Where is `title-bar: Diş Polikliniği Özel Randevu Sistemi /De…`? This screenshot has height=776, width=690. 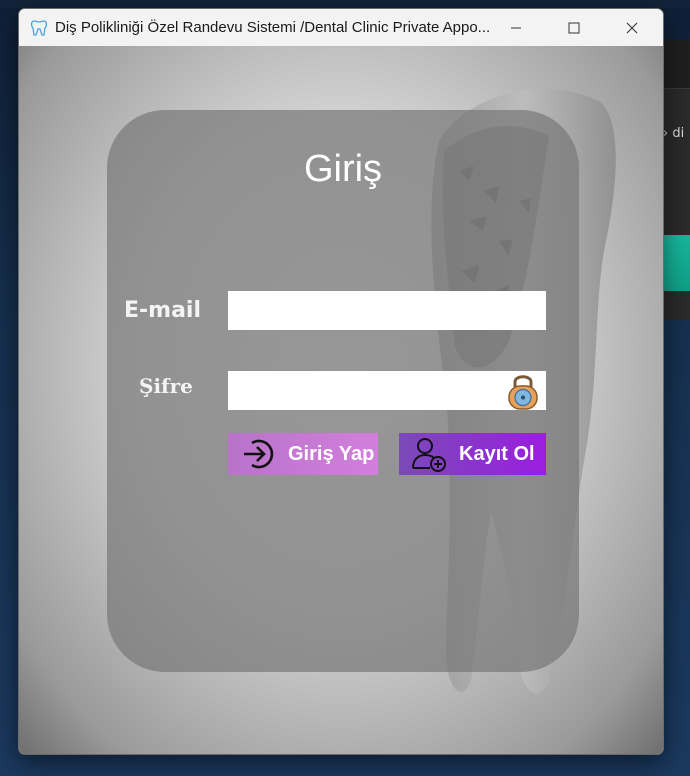
title-bar: Diş Polikliniği Özel Randevu Sistemi /De… is located at coordinates (341, 27).